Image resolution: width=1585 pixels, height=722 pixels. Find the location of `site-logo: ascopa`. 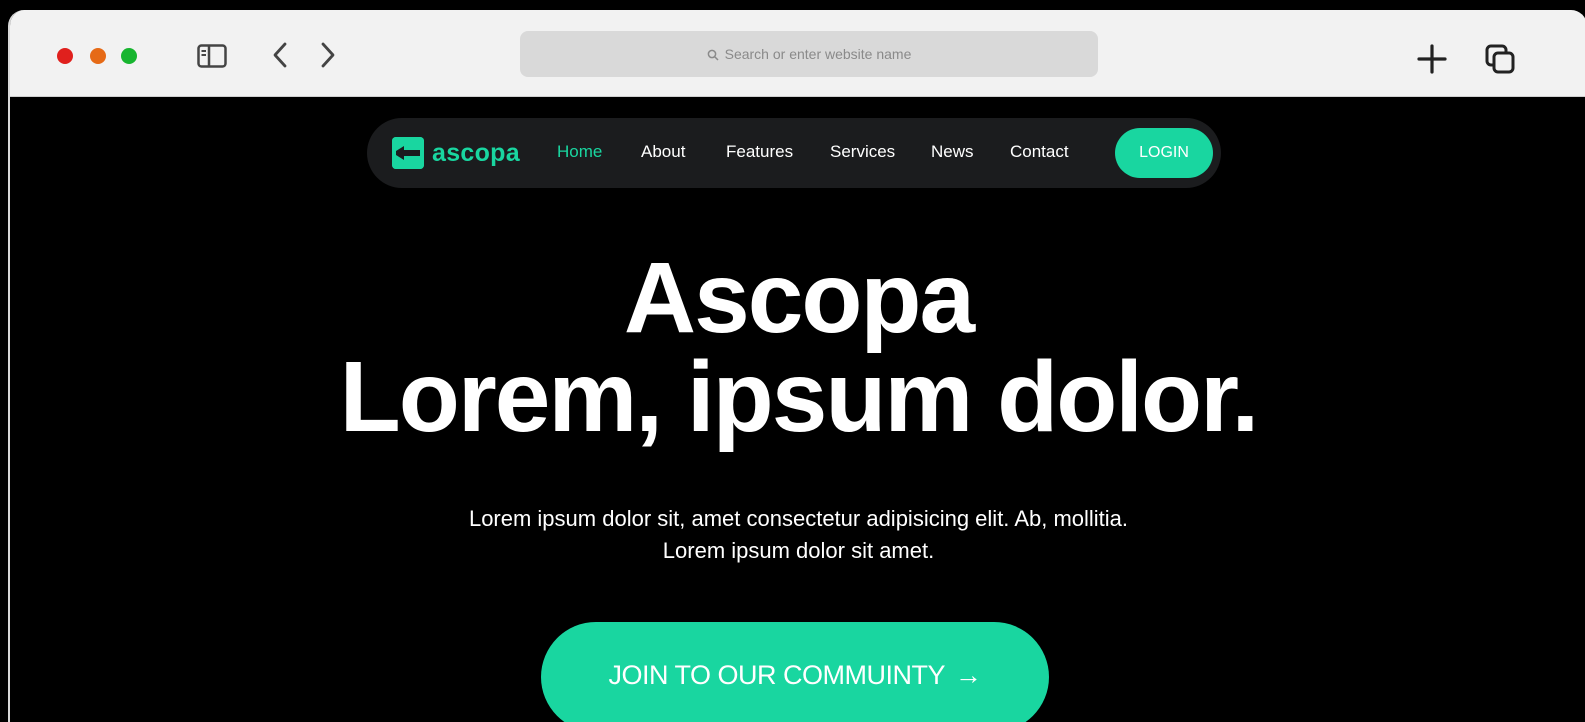

site-logo: ascopa is located at coordinates (456, 153).